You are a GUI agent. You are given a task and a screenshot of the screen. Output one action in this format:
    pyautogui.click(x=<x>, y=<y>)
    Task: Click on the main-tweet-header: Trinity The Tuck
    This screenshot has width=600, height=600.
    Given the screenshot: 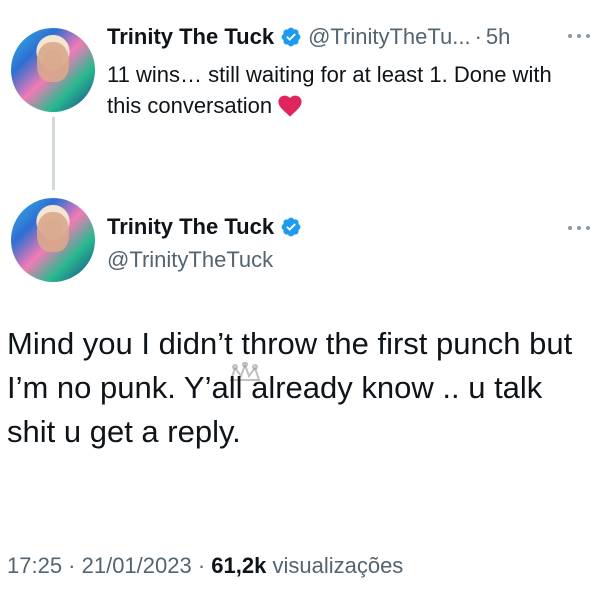 What is the action you would take?
    pyautogui.click(x=207, y=227)
    